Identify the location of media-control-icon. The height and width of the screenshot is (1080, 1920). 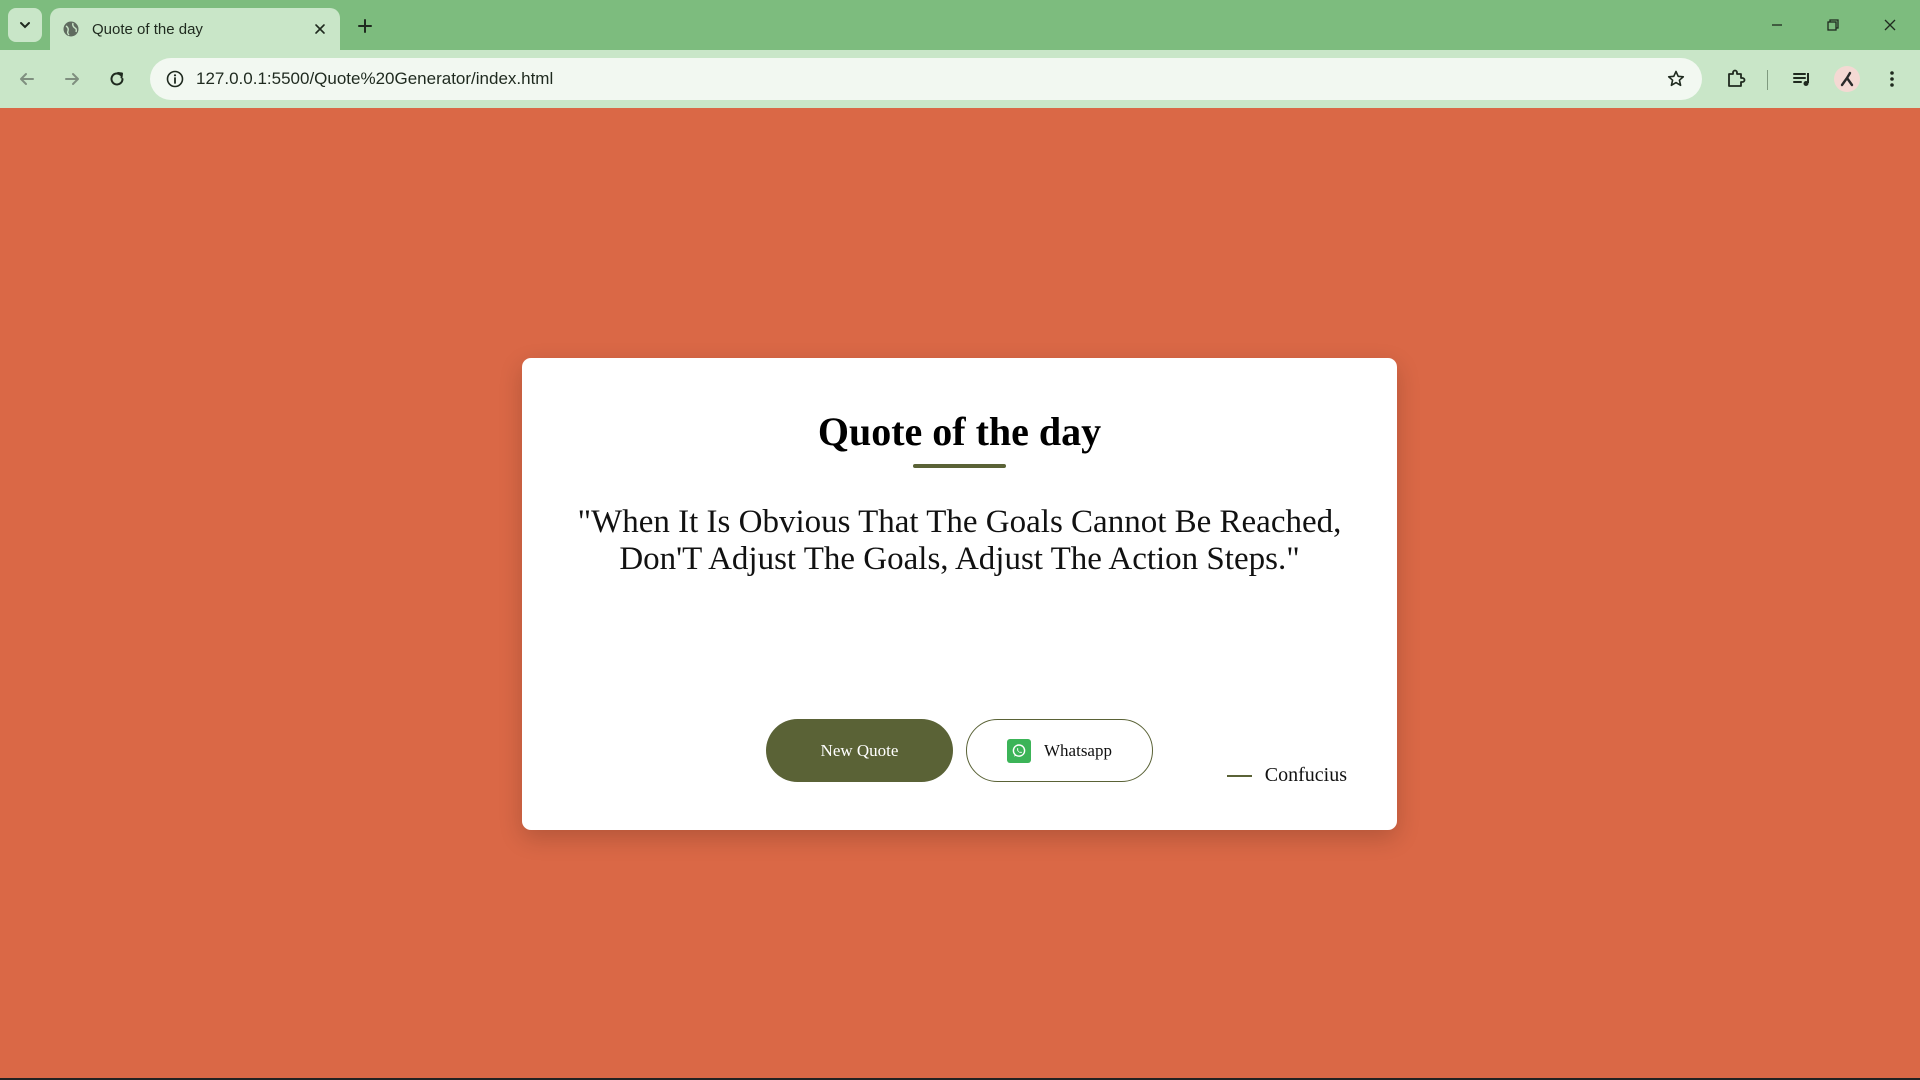
(1801, 79).